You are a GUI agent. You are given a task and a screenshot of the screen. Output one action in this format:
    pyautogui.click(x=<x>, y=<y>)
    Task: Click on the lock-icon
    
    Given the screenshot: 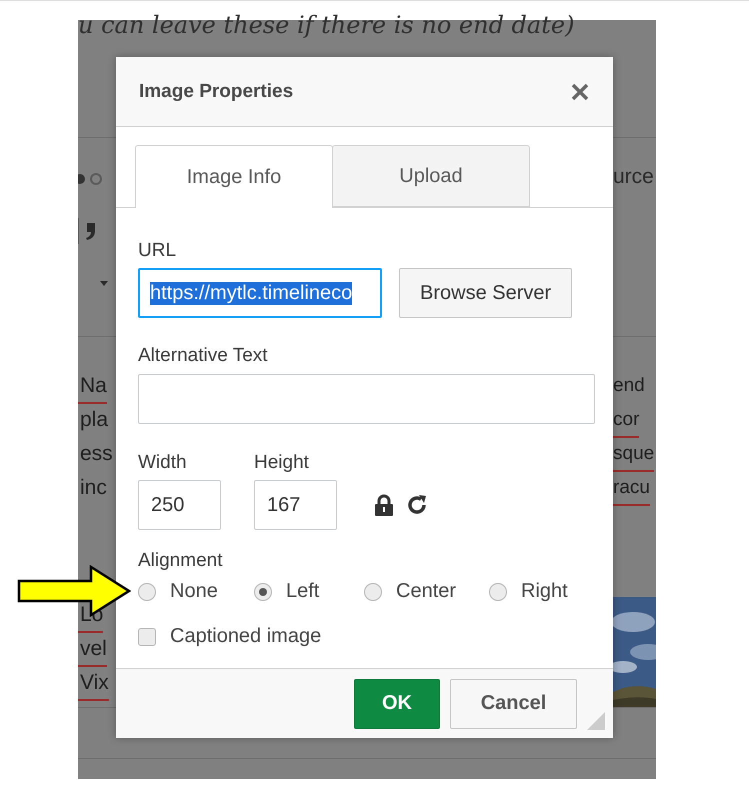 What is the action you would take?
    pyautogui.click(x=384, y=505)
    